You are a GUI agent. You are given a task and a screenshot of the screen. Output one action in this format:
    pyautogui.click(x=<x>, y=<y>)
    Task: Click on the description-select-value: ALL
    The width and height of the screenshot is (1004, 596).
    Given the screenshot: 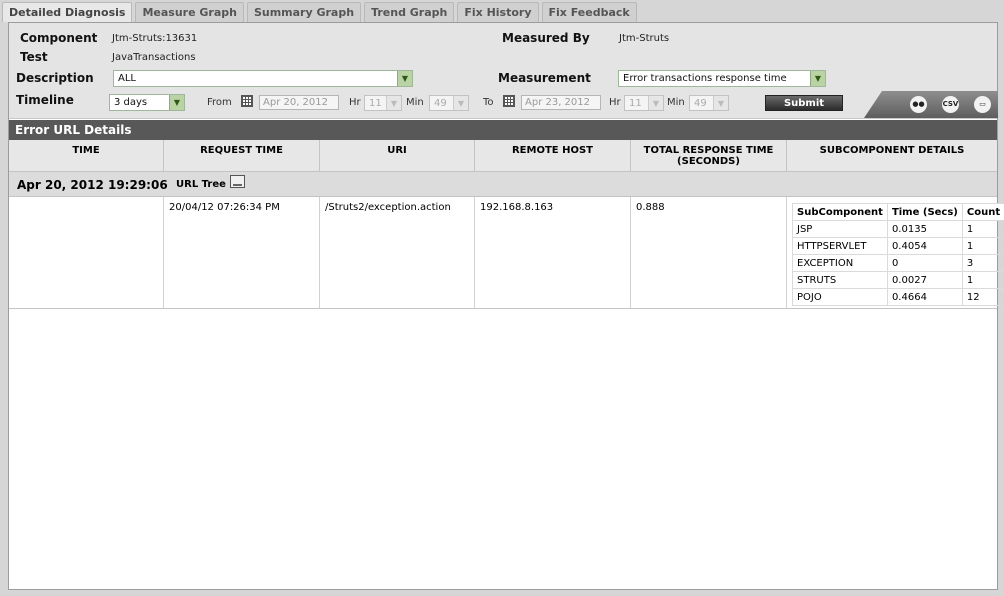 What is the action you would take?
    pyautogui.click(x=127, y=78)
    